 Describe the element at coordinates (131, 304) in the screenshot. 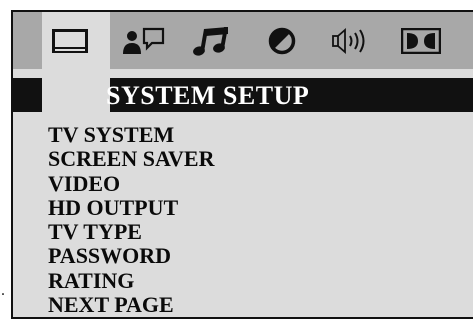

I see `menu-item-next-page: NEXT PAGE` at that location.